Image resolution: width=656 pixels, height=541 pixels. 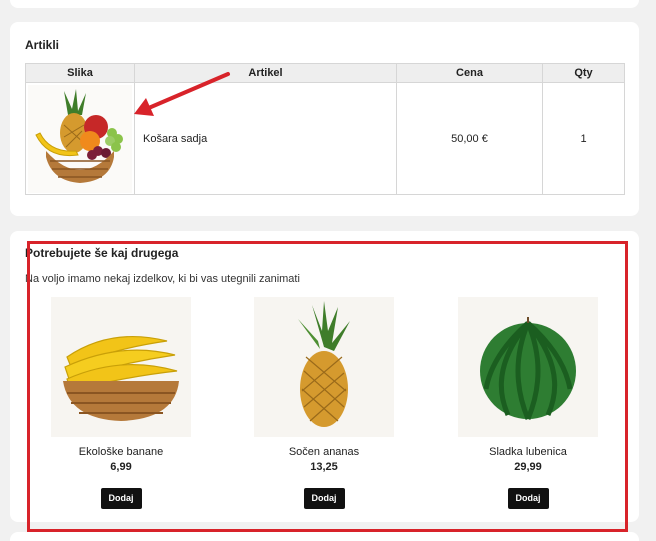 I want to click on item-qty-cell: 1, so click(x=583, y=138).